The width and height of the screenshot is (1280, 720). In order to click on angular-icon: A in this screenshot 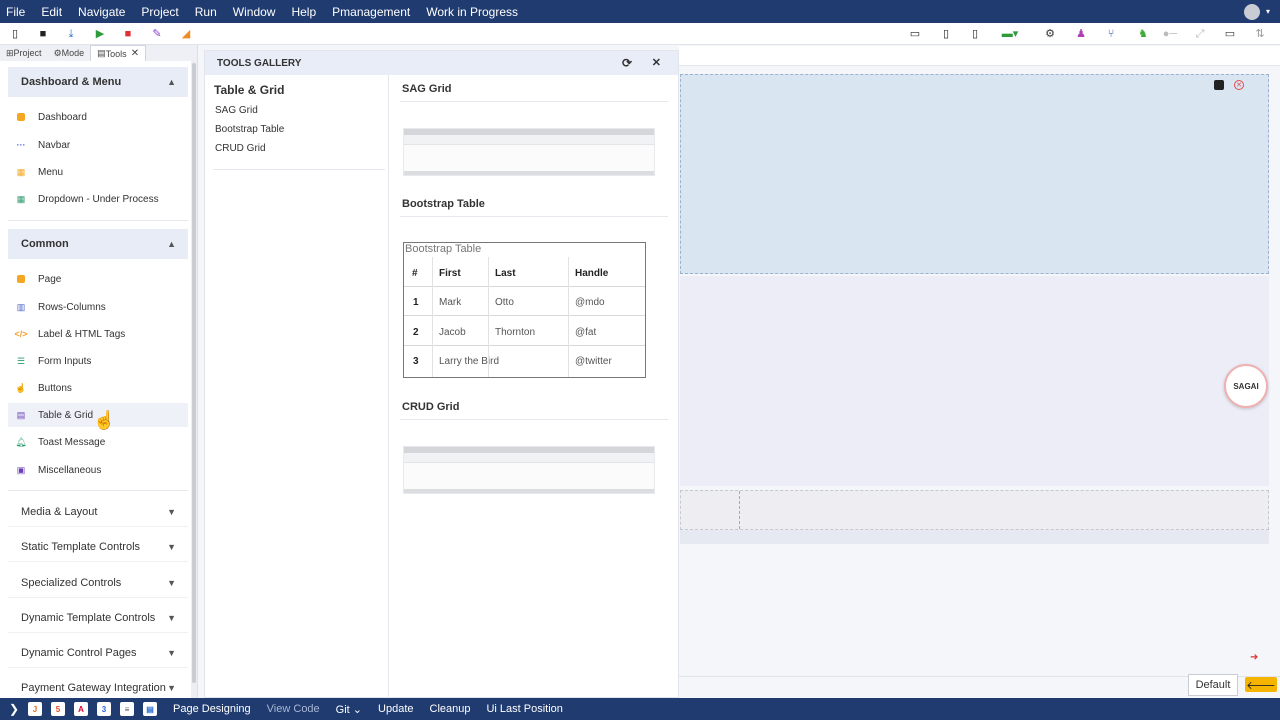, I will do `click(81, 709)`.